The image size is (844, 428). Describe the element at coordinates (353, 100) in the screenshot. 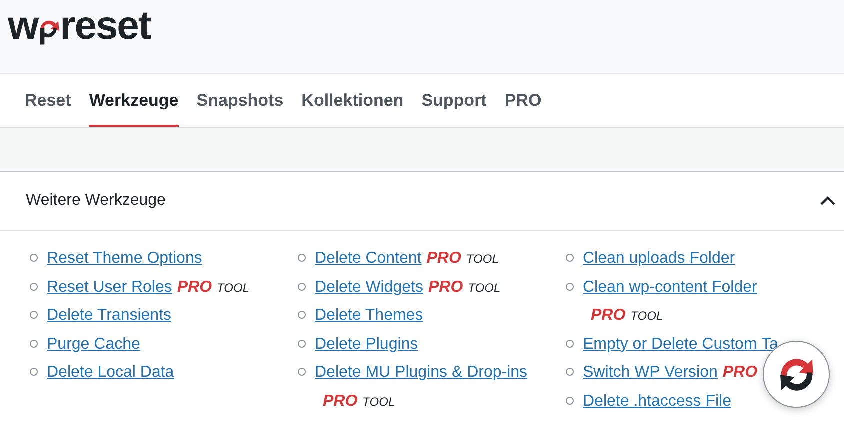

I see `tab: Kollektionen` at that location.